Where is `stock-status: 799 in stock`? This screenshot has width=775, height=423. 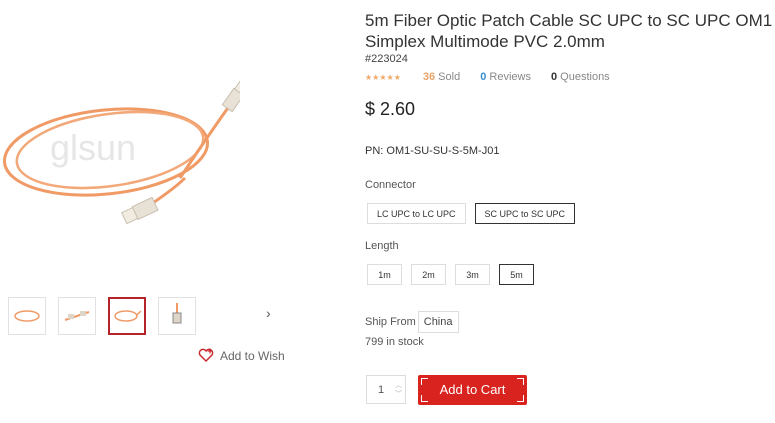 stock-status: 799 in stock is located at coordinates (394, 342).